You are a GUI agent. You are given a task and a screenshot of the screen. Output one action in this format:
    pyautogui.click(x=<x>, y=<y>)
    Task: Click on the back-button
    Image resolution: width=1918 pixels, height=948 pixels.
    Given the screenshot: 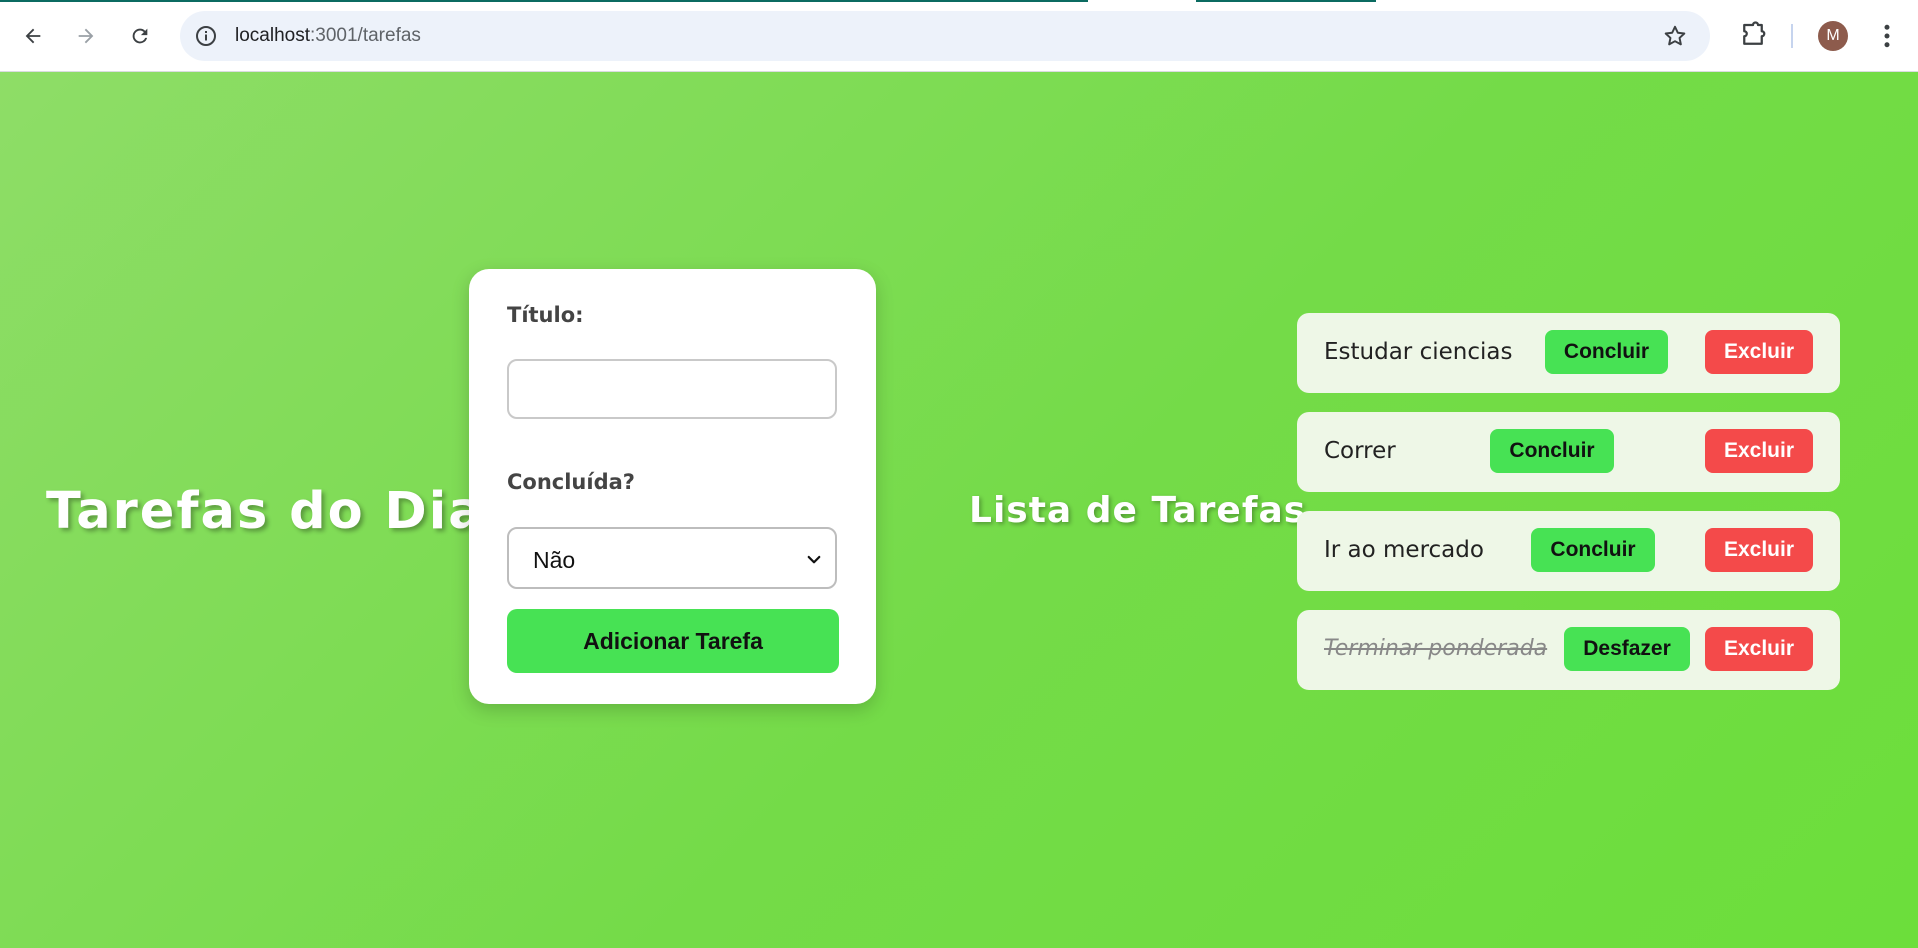 What is the action you would take?
    pyautogui.click(x=33, y=36)
    